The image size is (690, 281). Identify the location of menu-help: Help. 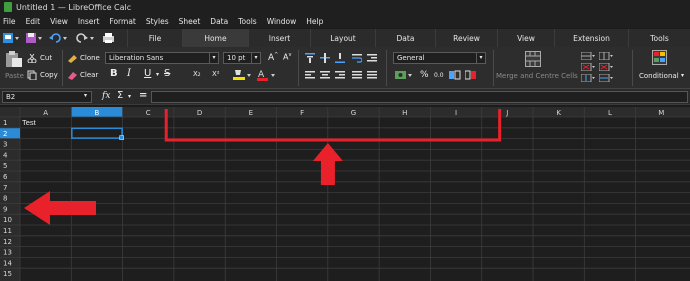
(314, 21).